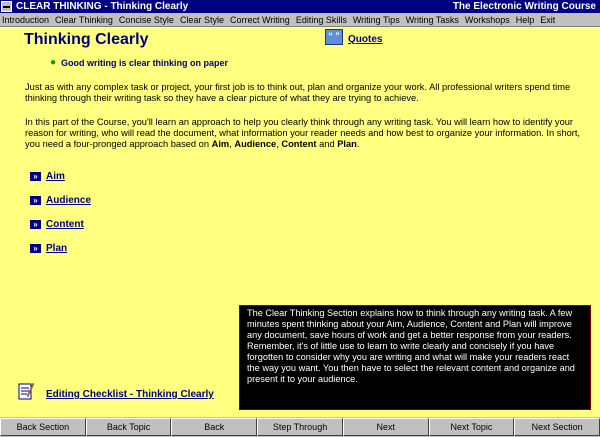 The image size is (600, 437). What do you see at coordinates (84, 20) in the screenshot?
I see `menu-clear-thinking: Clear Thinking` at bounding box center [84, 20].